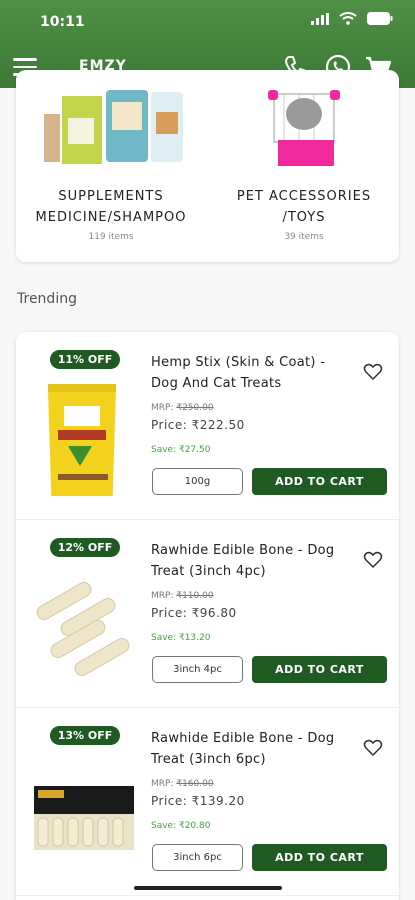  What do you see at coordinates (111, 130) in the screenshot?
I see `supplements-image` at bounding box center [111, 130].